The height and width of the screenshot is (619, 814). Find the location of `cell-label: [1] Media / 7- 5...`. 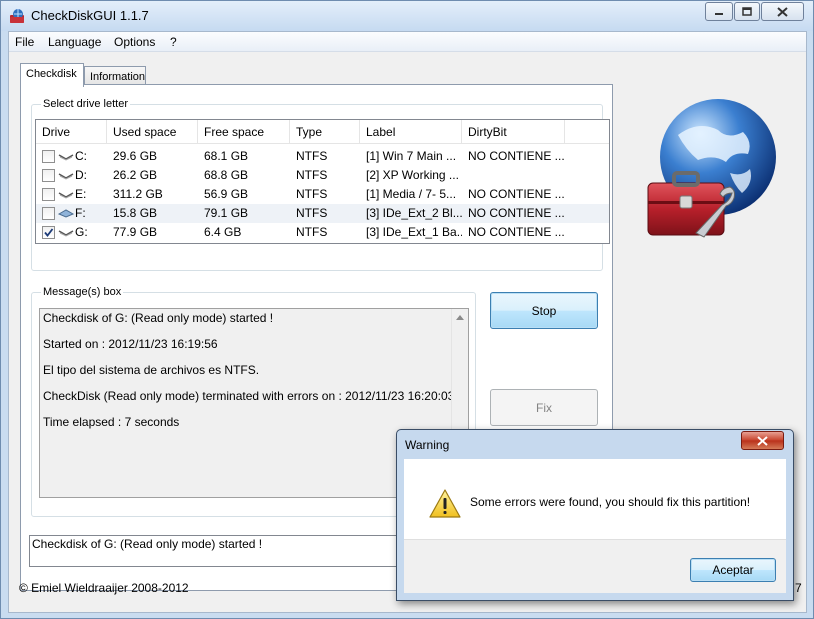

cell-label: [1] Media / 7- 5... is located at coordinates (411, 194).